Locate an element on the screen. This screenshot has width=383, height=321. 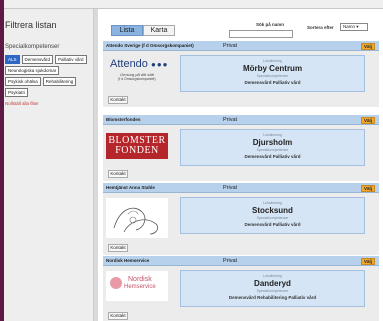
logo-subtitle: (f d Omsorgskompaniet) is located at coordinates (137, 79).